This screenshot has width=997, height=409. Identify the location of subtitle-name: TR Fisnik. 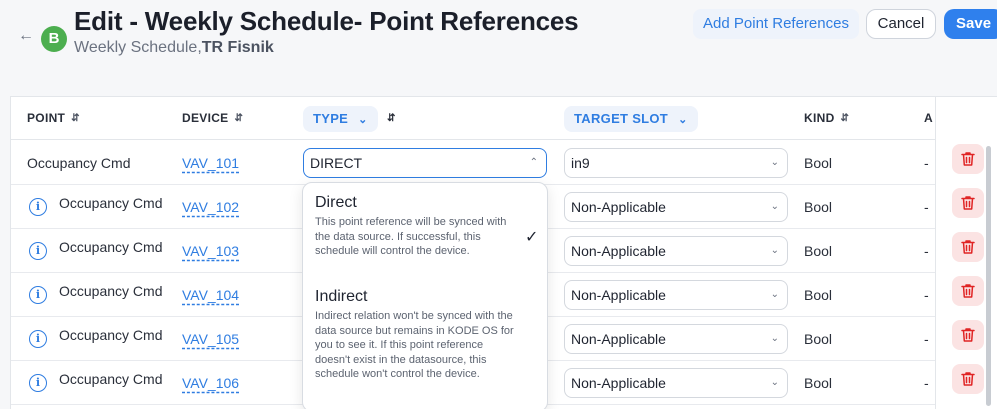
(237, 47).